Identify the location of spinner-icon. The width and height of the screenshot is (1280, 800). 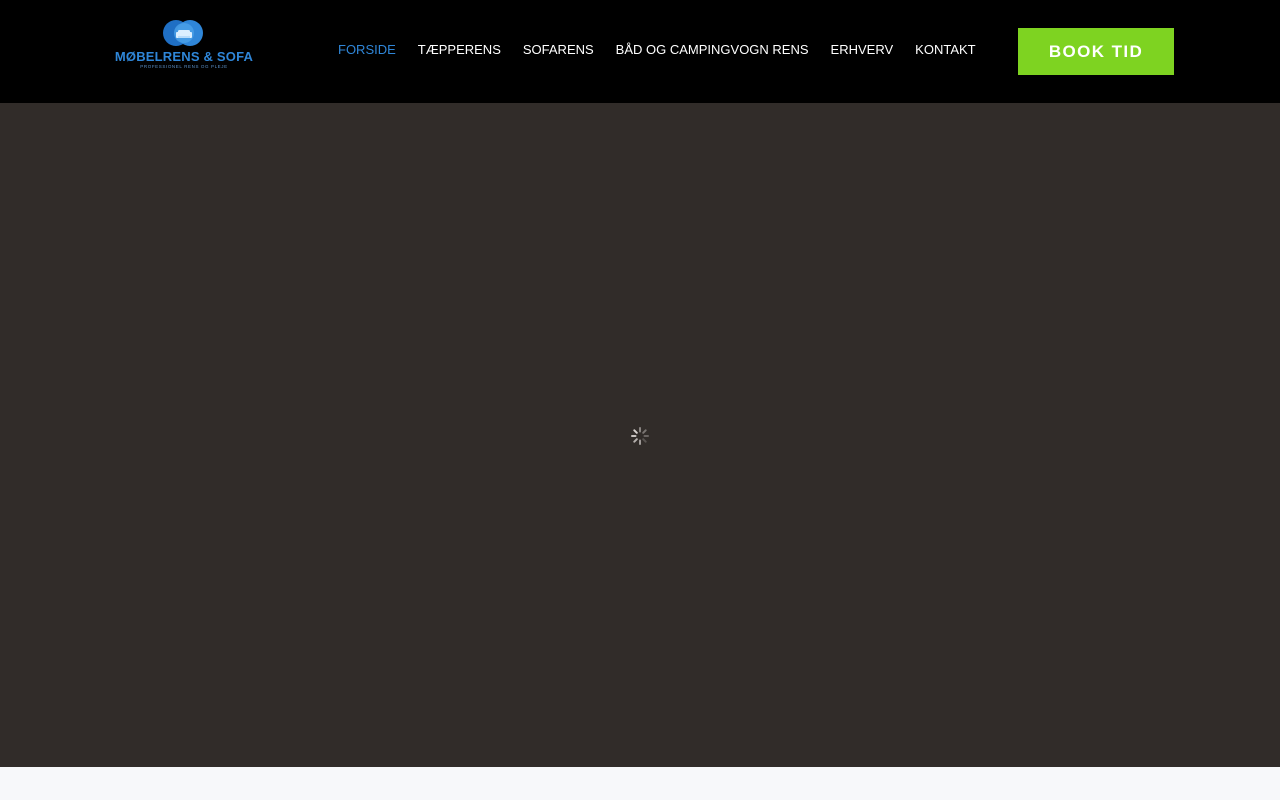
(640, 436).